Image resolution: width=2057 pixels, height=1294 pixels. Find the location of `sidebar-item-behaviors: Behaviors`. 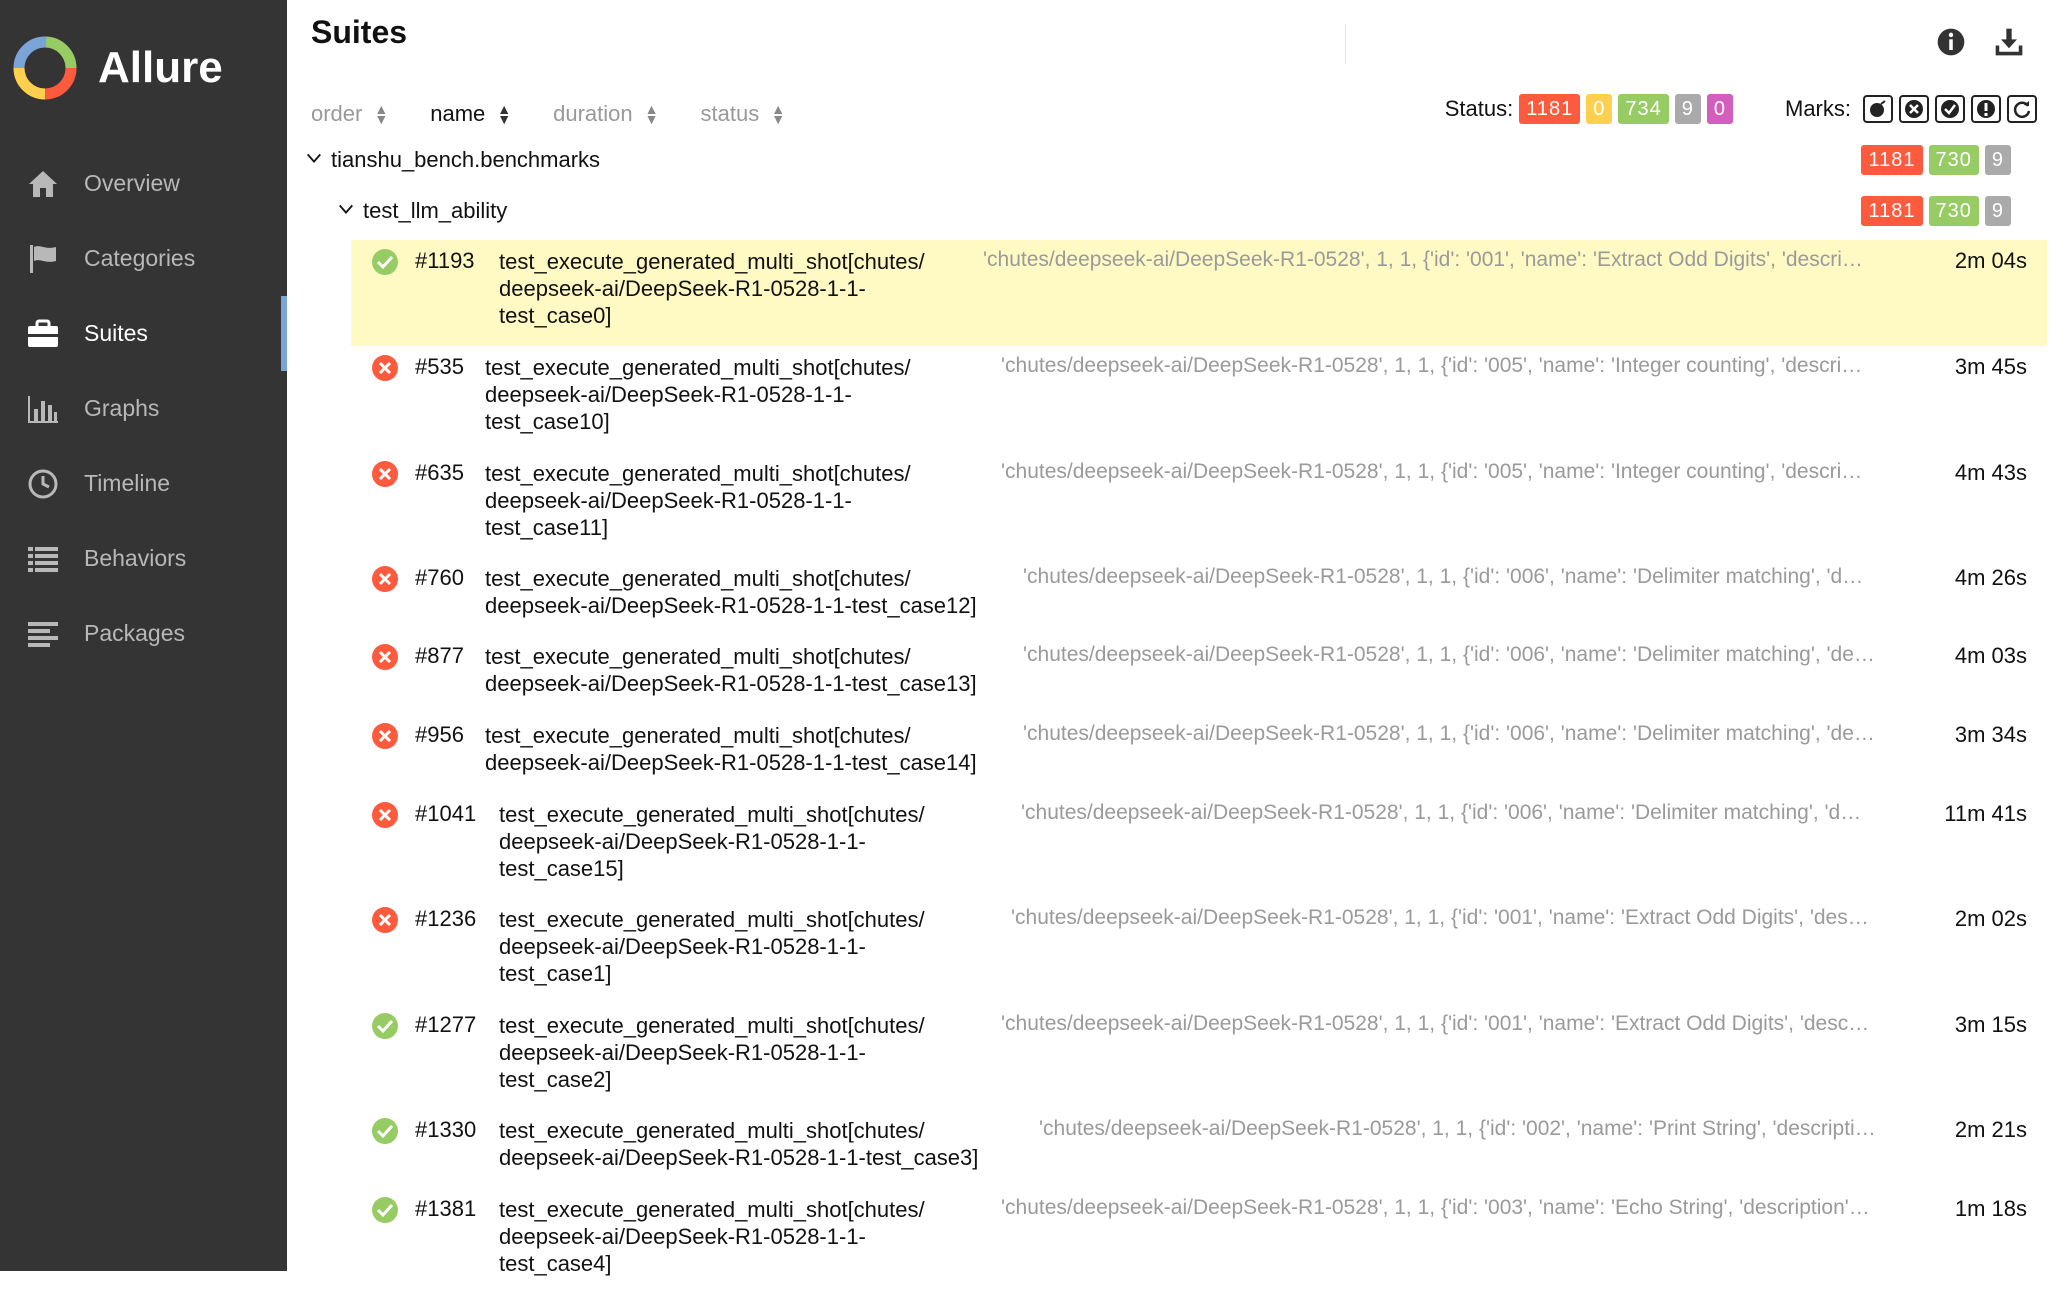

sidebar-item-behaviors: Behaviors is located at coordinates (143, 558).